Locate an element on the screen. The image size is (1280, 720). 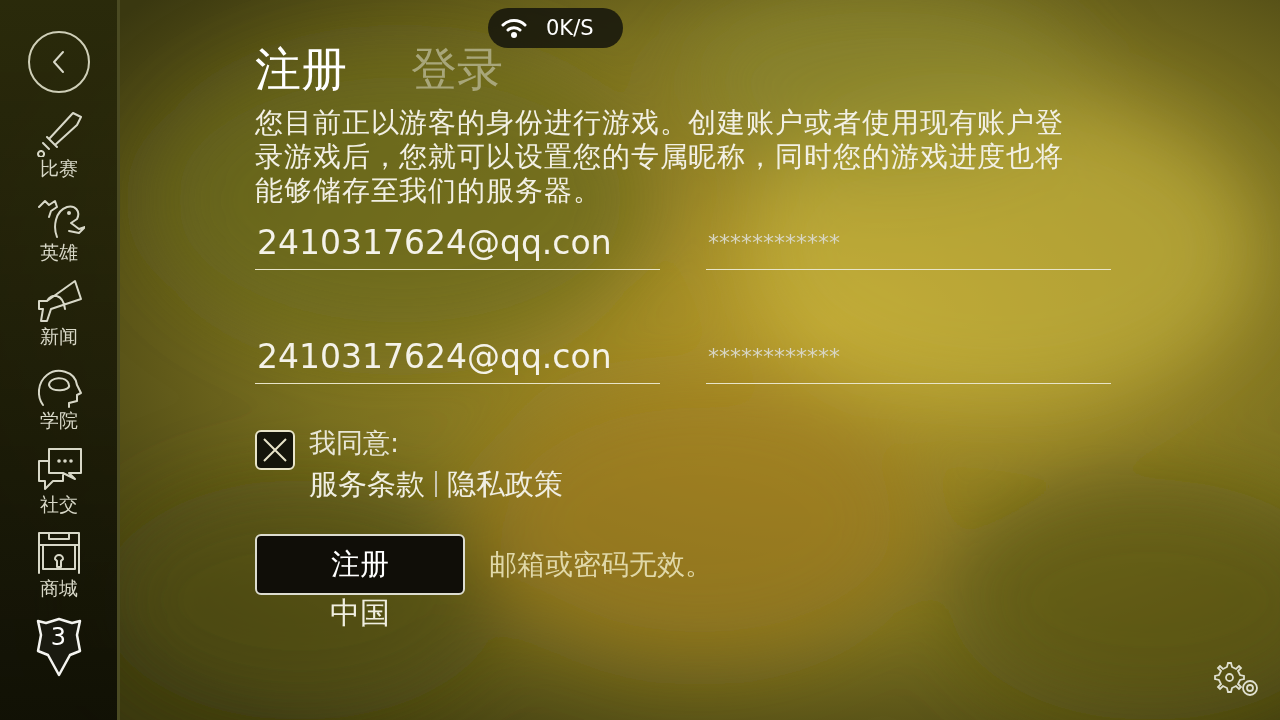
policy-link: 隐私政策 is located at coordinates (505, 484).